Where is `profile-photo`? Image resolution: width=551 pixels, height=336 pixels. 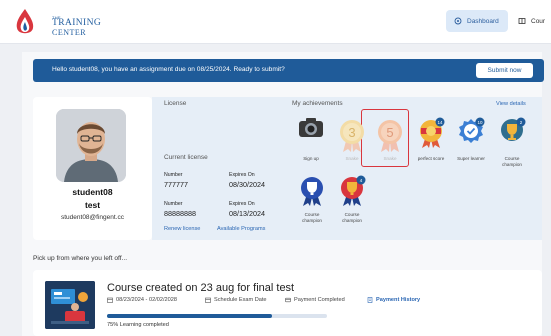 profile-photo is located at coordinates (91, 145).